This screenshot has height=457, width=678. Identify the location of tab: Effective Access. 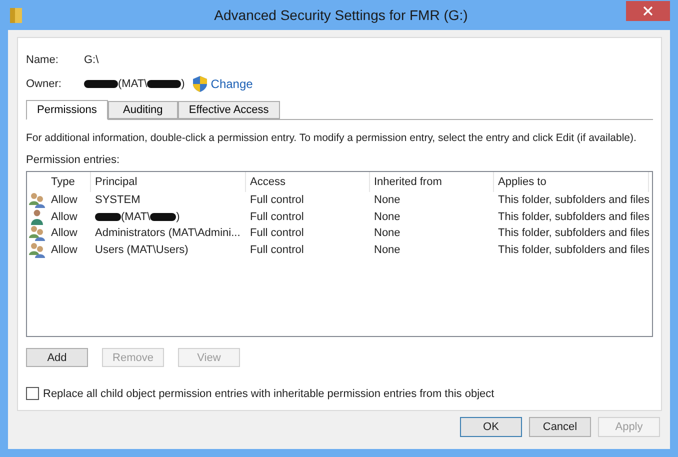
(229, 110).